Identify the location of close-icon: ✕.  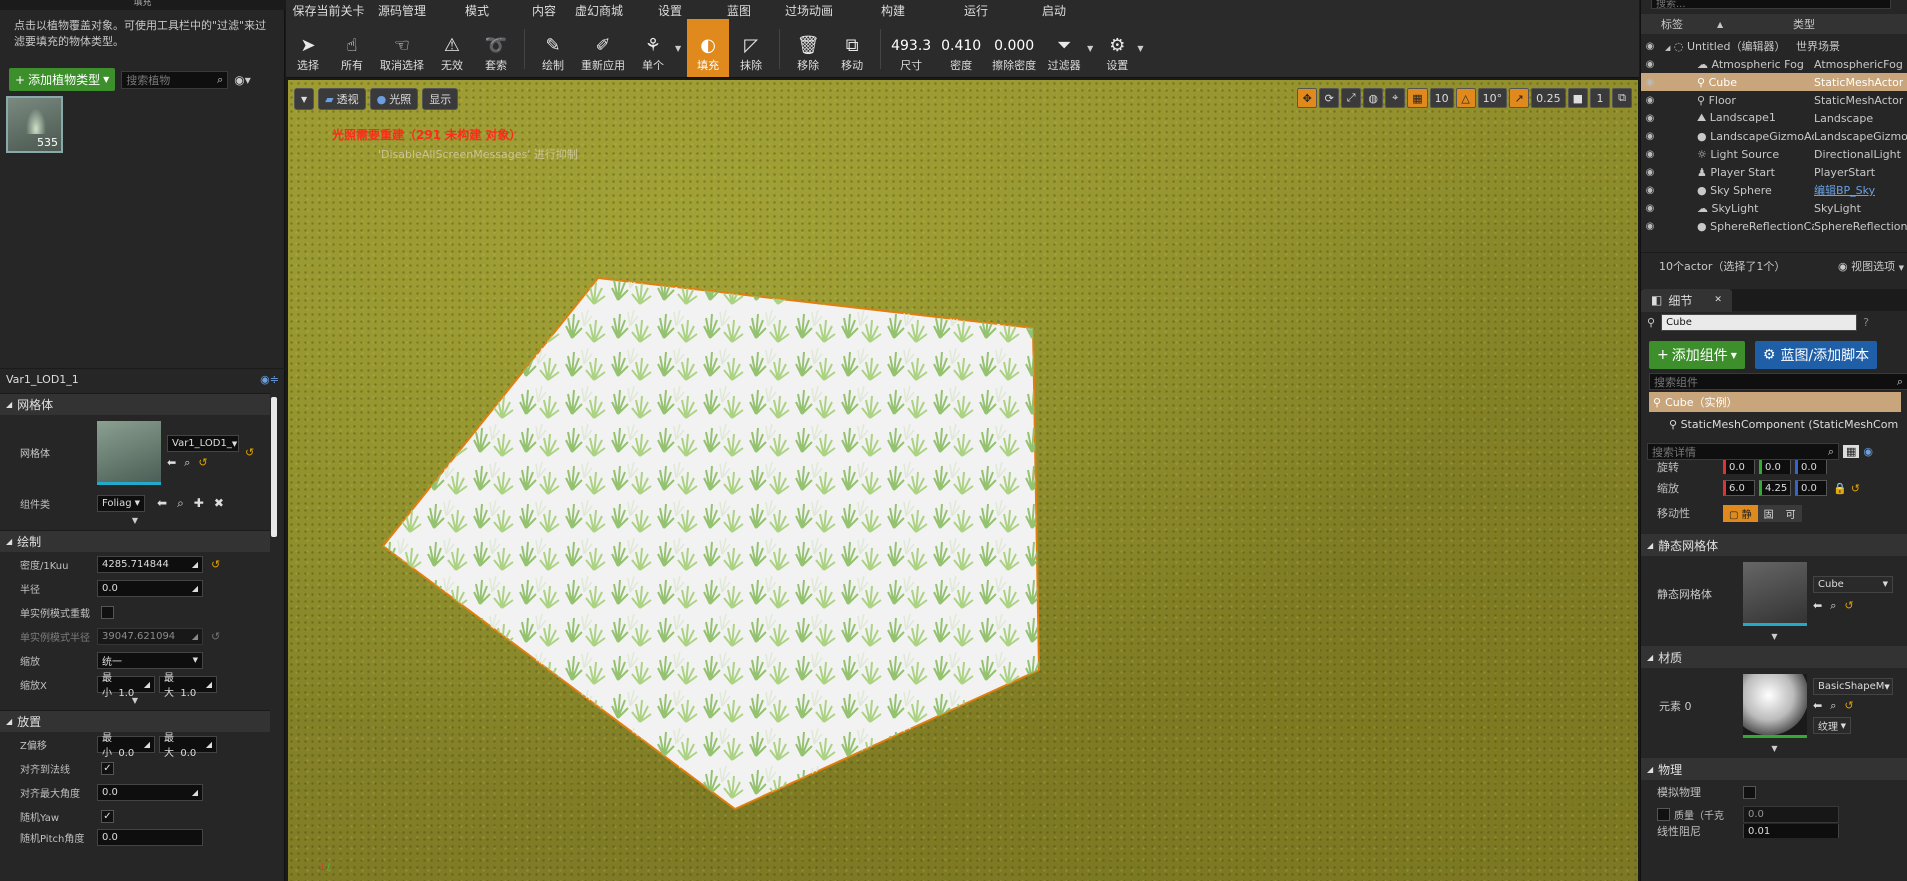
(1718, 300).